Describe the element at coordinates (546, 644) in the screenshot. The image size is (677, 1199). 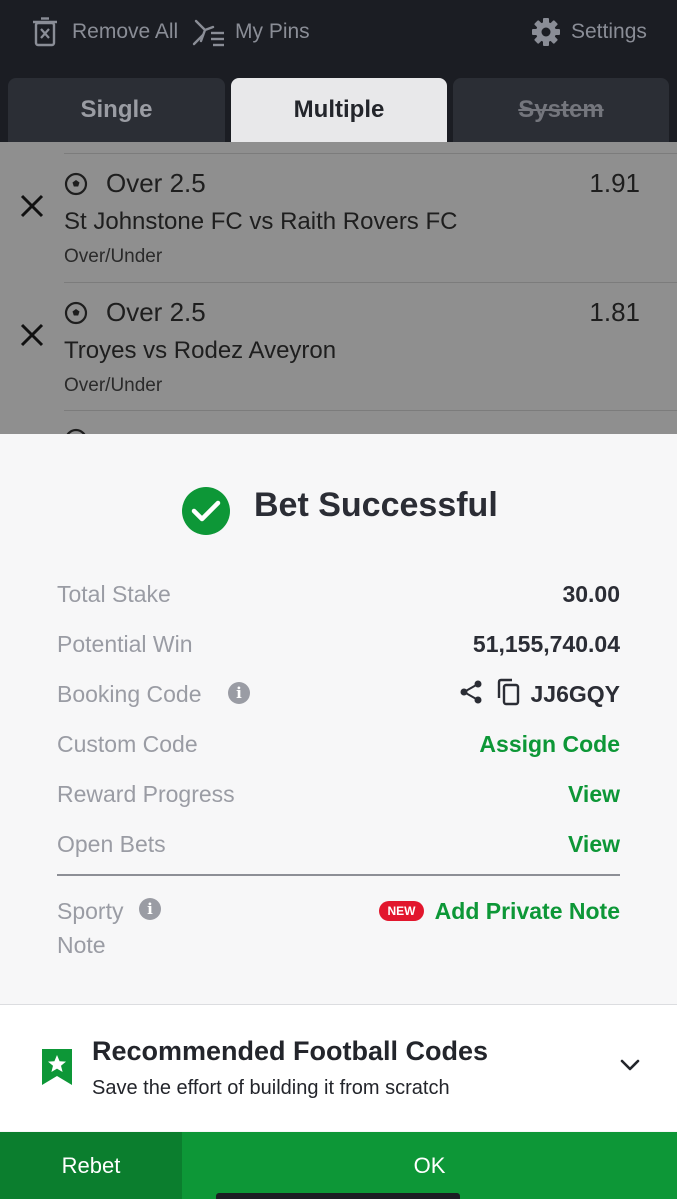
I see `potential-win-value: 51,155,740.04` at that location.